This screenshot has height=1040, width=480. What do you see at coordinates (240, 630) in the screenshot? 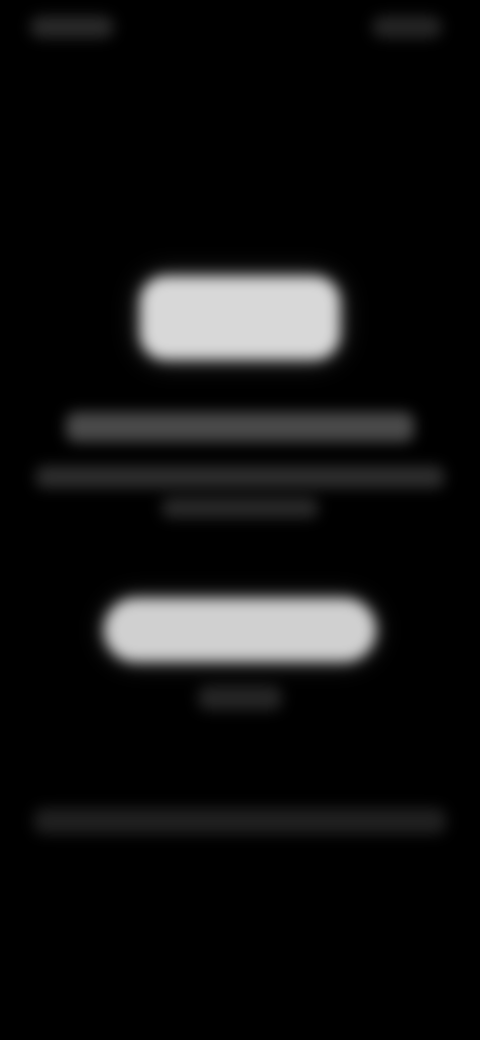
I see `primary-button` at bounding box center [240, 630].